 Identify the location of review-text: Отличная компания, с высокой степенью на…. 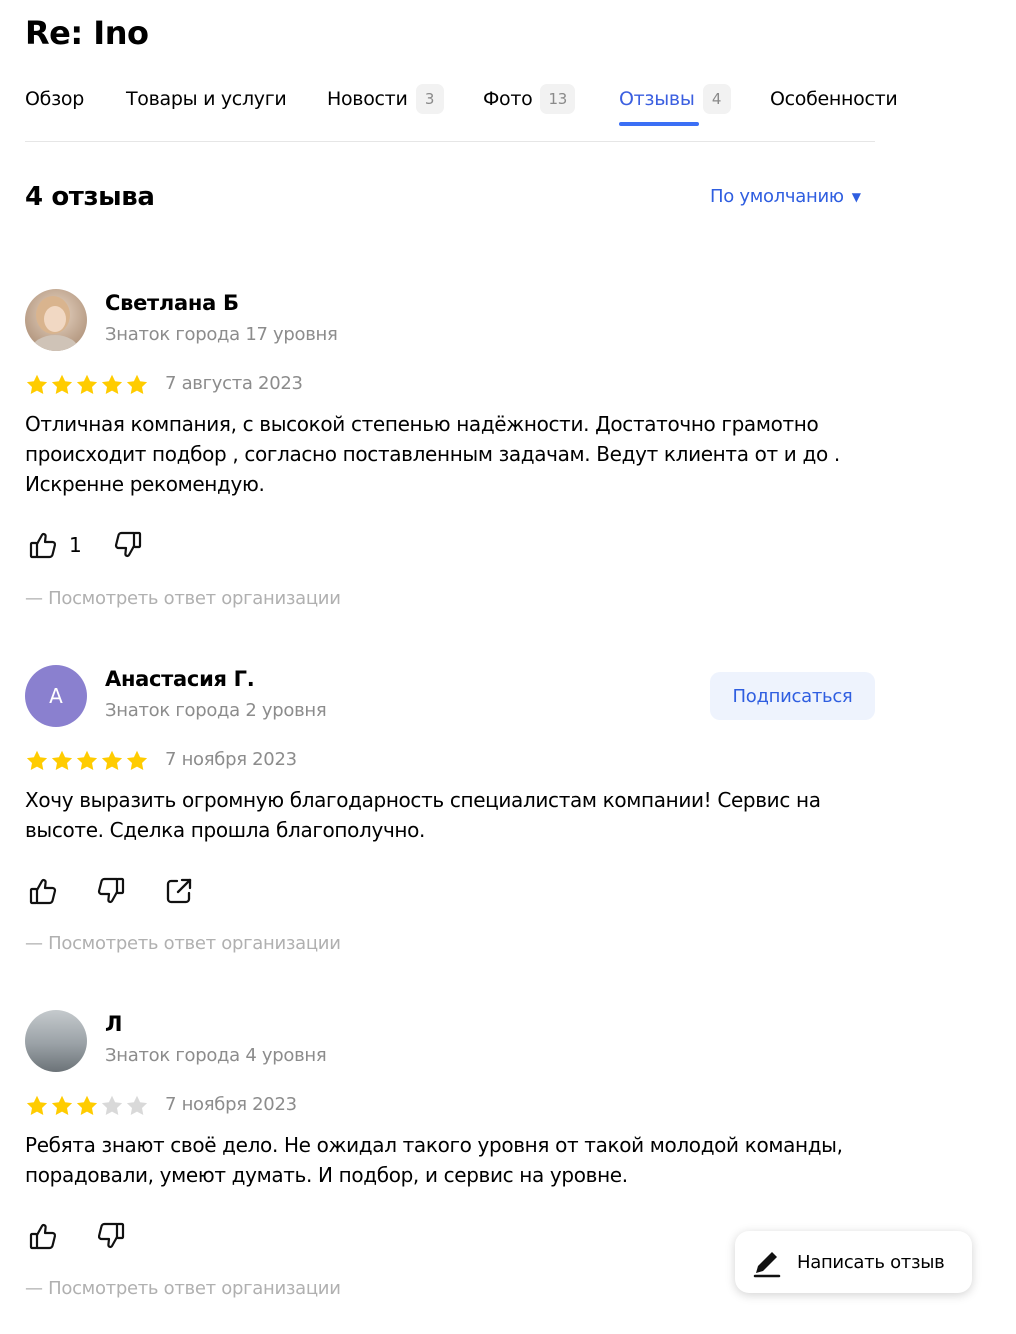
(432, 454).